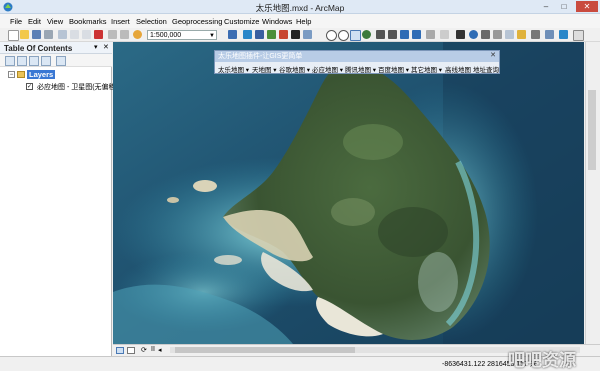 The image size is (600, 371). I want to click on plugin-google-map-dropdown: 谷歌地图 ▾, so click(294, 69).